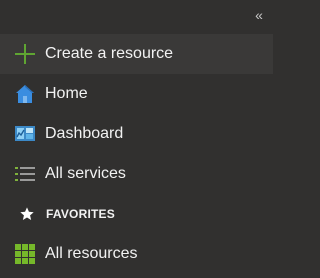 This screenshot has width=320, height=278. What do you see at coordinates (25, 134) in the screenshot?
I see `dashboard-icon` at bounding box center [25, 134].